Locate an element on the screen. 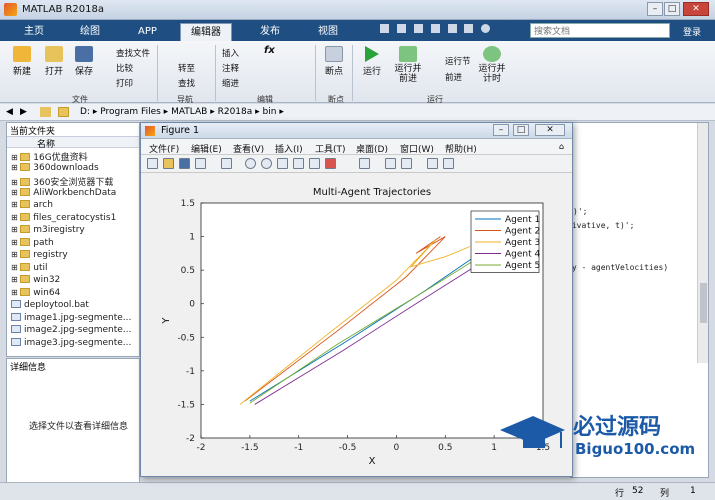  breakpoints-button: 断点 is located at coordinates (334, 61).